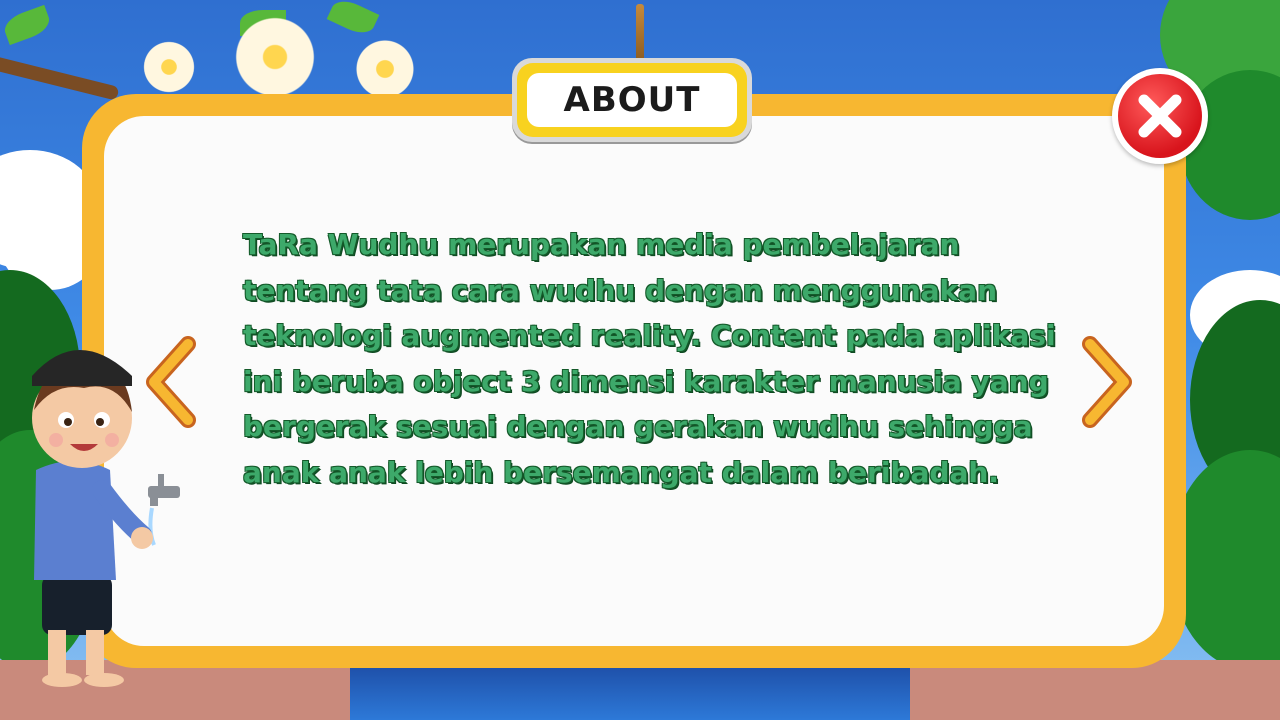  I want to click on title-badge-frame: ABOUT, so click(632, 100).